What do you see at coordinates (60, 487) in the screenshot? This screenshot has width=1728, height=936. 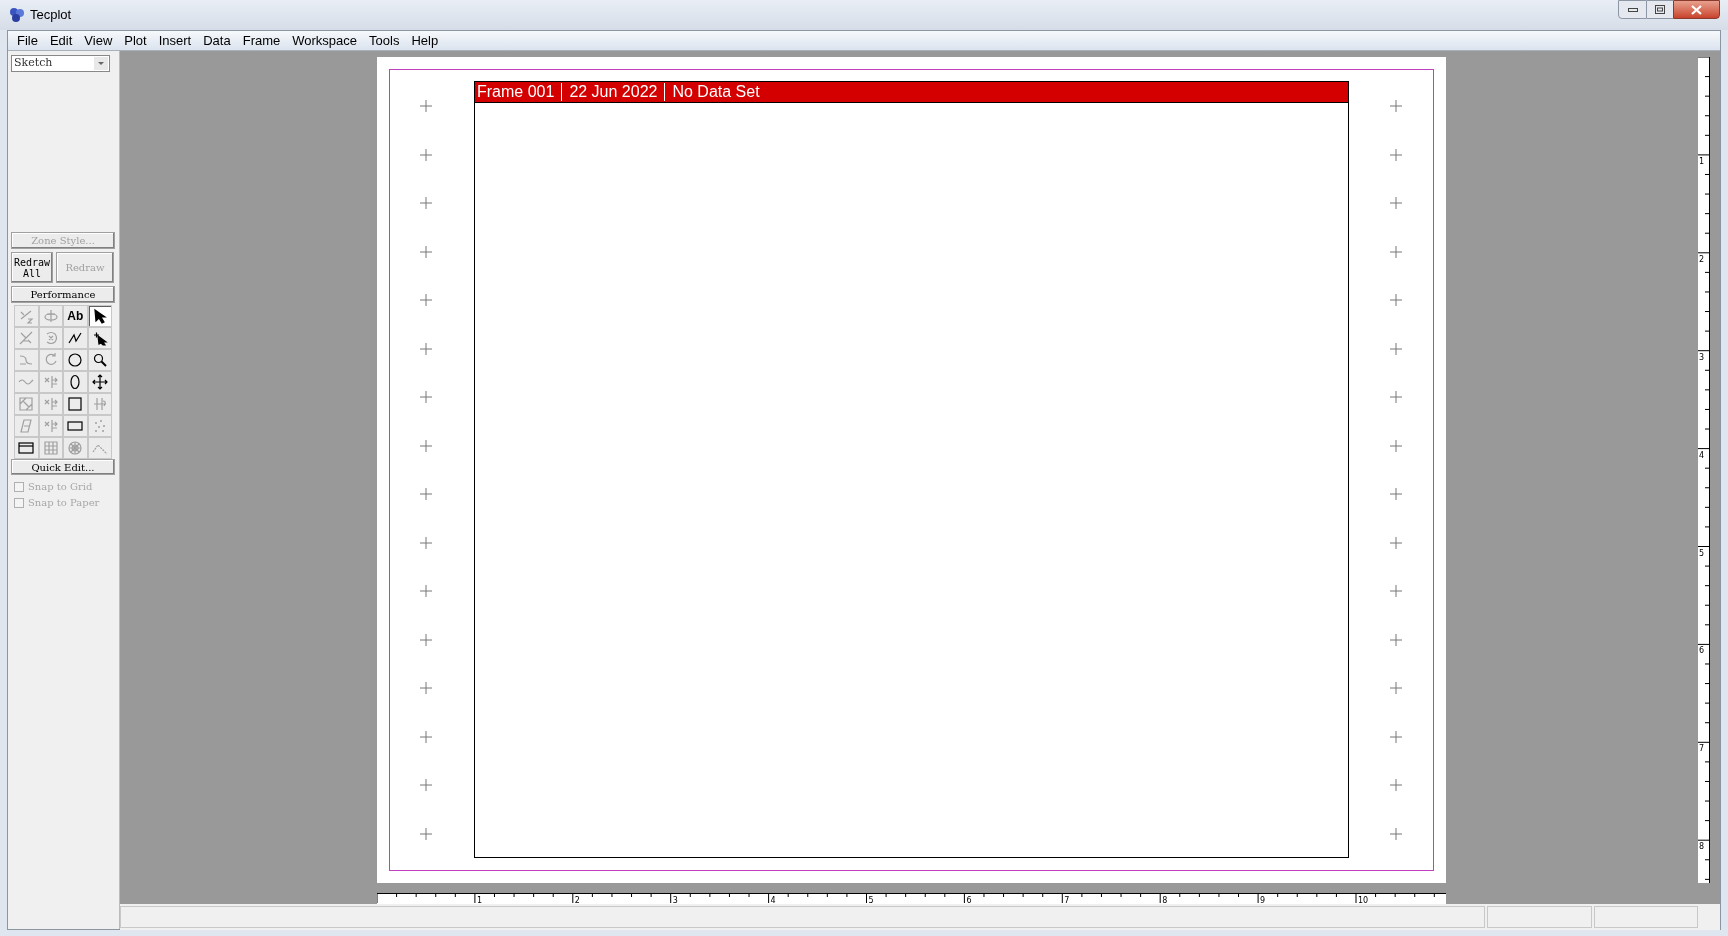 I see `checkbox-label: Snap to Grid` at bounding box center [60, 487].